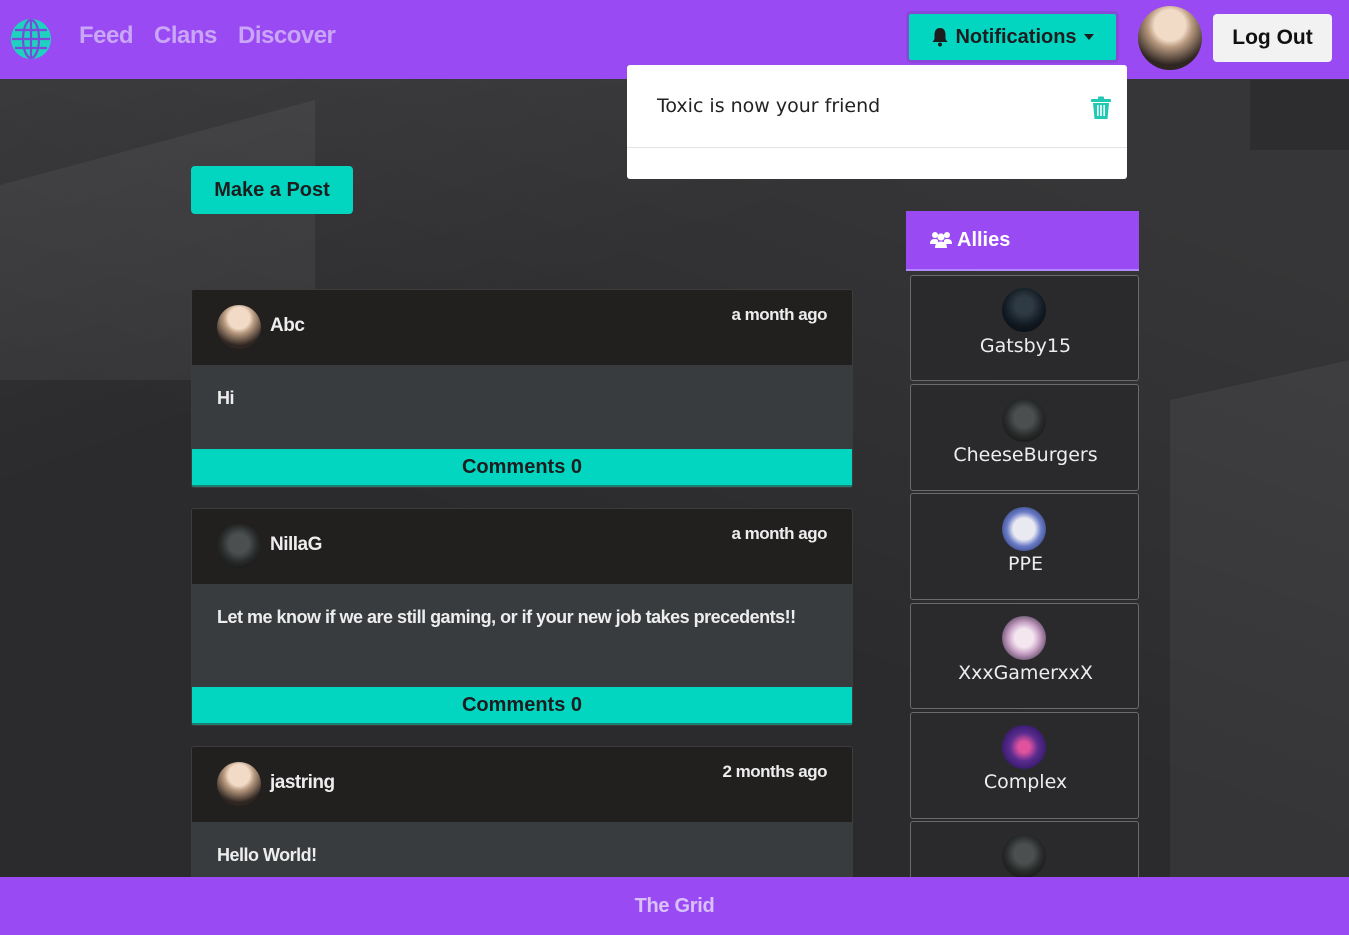  I want to click on ally-card, so click(1024, 851).